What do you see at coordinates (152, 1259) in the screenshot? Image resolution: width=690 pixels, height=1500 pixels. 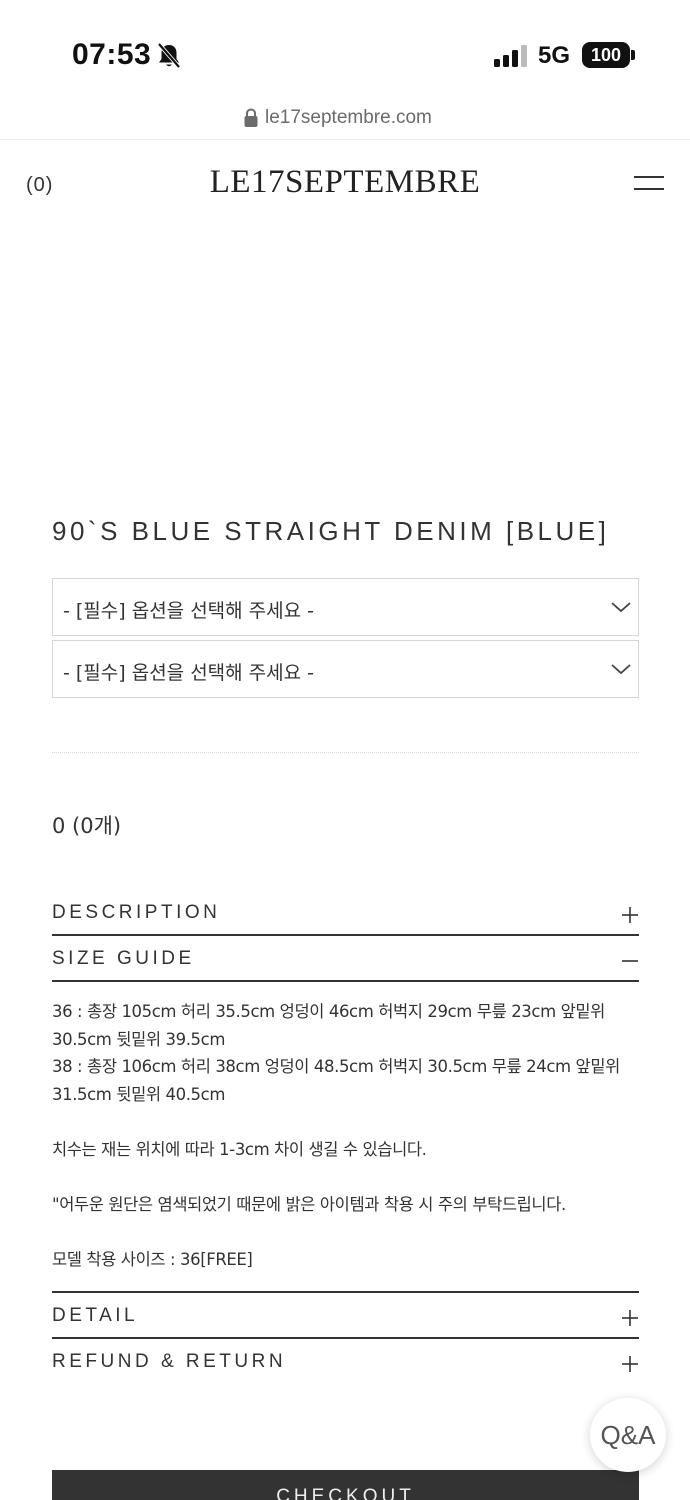 I see `size-guide-line: 모델 착용 사이즈 : 36[FREE]` at bounding box center [152, 1259].